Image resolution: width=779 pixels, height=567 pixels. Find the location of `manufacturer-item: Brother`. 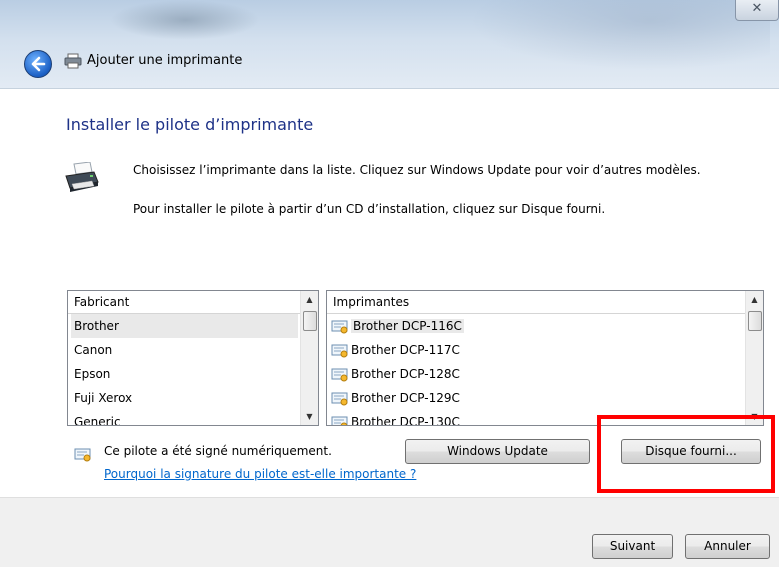

manufacturer-item: Brother is located at coordinates (184, 326).